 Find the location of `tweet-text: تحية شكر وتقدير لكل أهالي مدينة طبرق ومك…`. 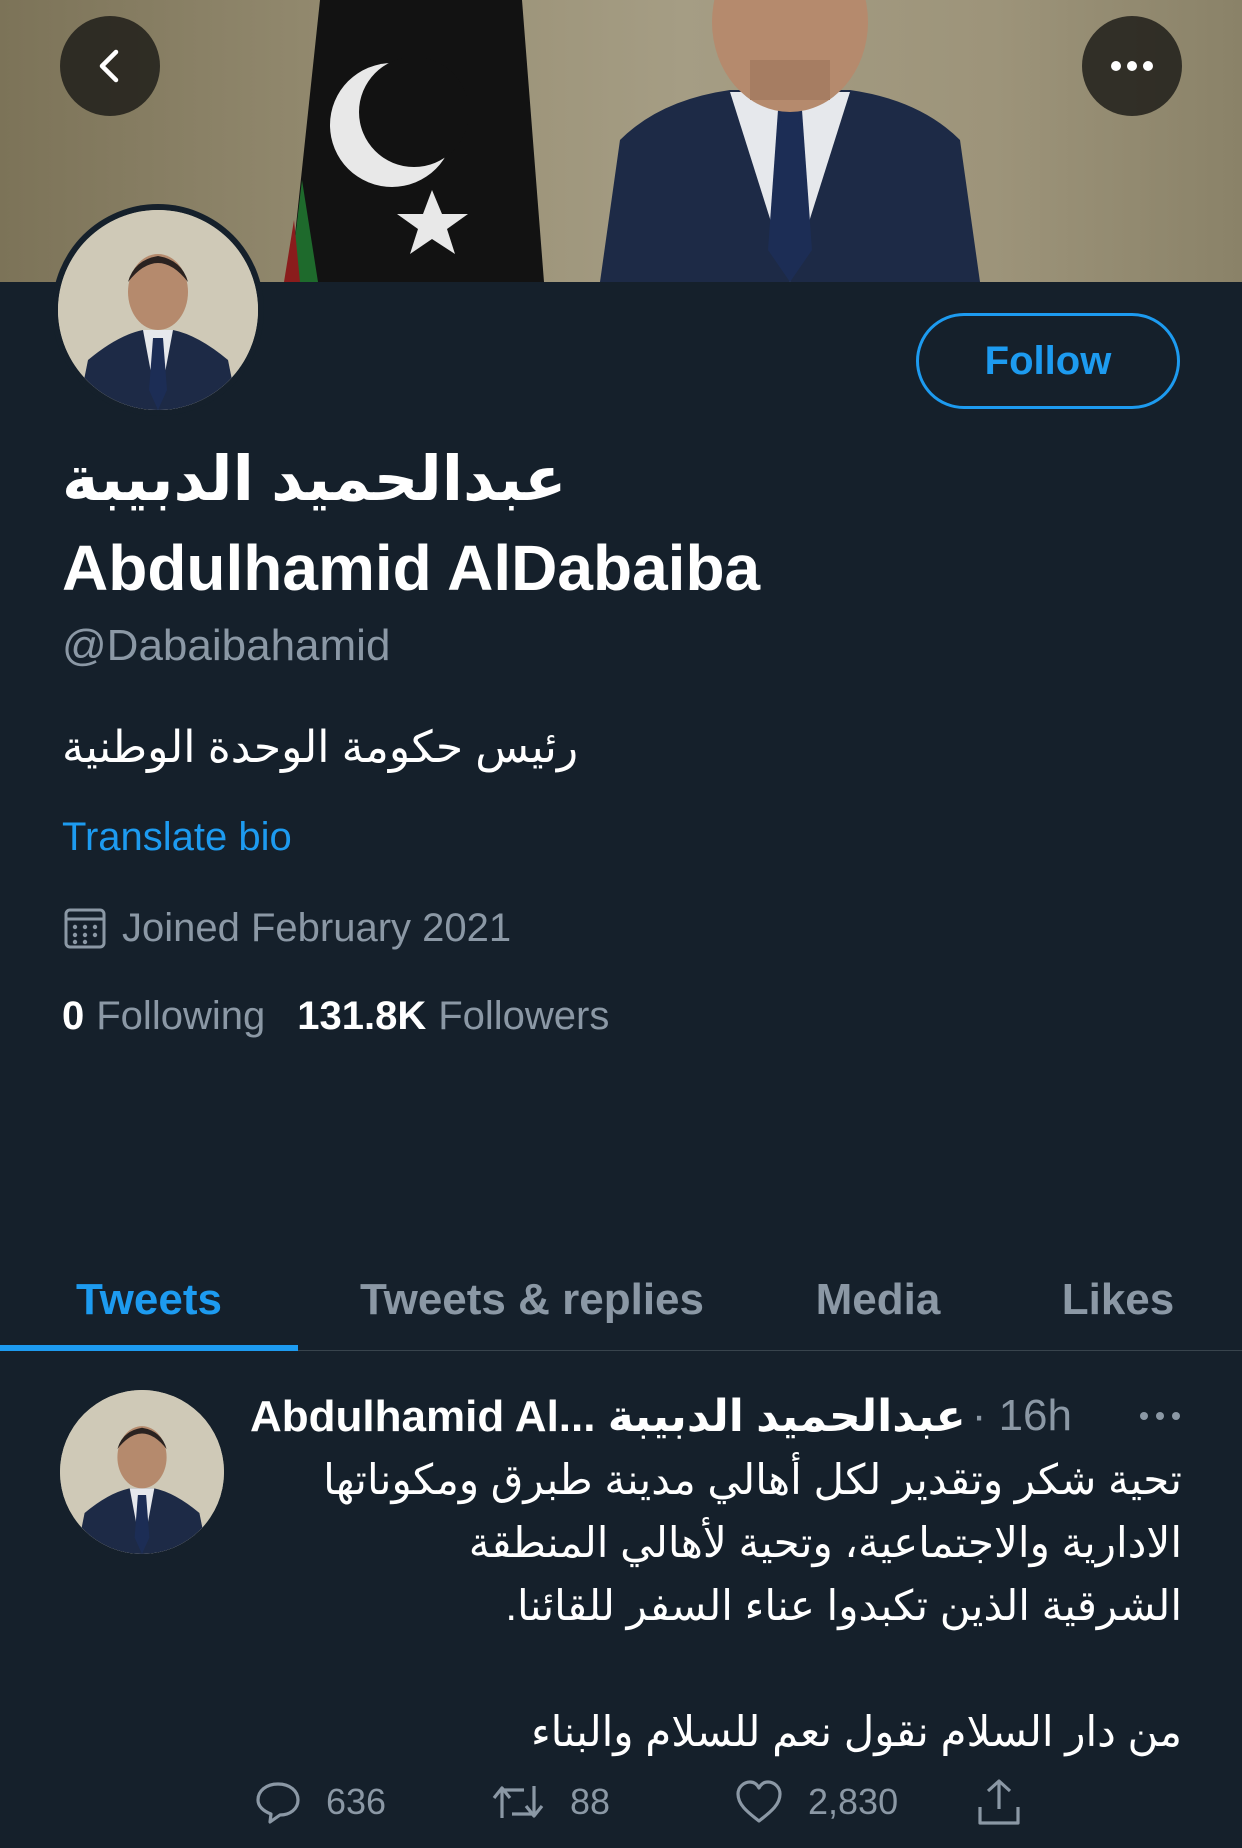

tweet-text: تحية شكر وتقدير لكل أهالي مدينة طبرق ومك… is located at coordinates (752, 1605).